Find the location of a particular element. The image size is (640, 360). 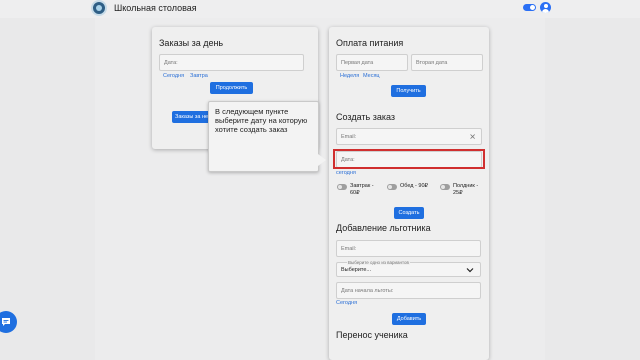

benefit-start-date-input: Дата начала льготы: is located at coordinates (408, 290).